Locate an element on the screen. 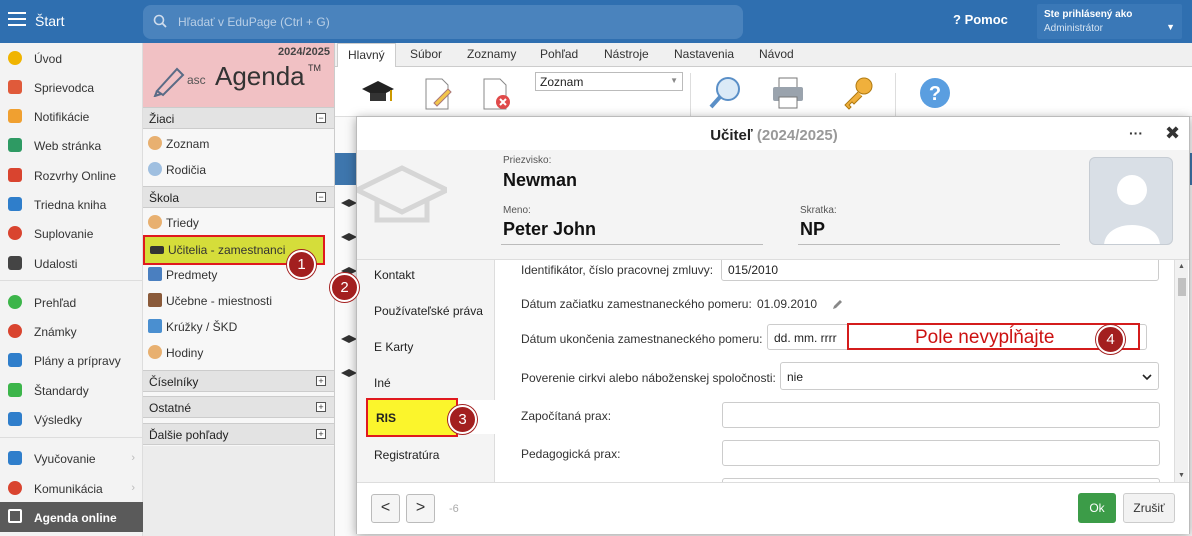  key-icon is located at coordinates (858, 93).